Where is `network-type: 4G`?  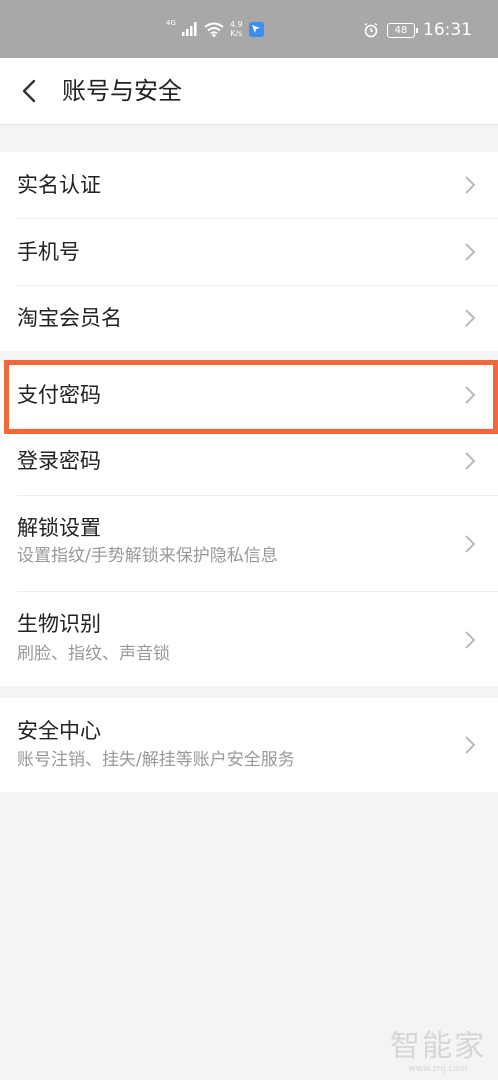
network-type: 4G is located at coordinates (171, 23).